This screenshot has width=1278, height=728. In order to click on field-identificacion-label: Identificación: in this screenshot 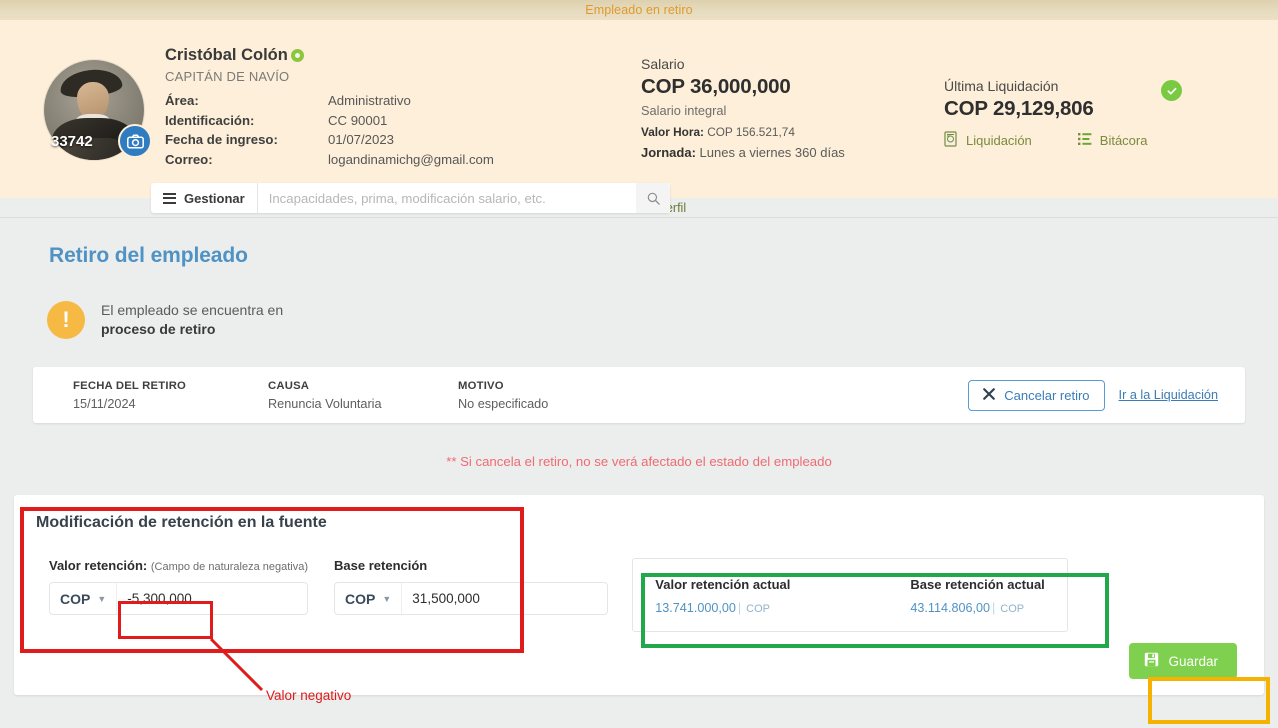, I will do `click(210, 120)`.